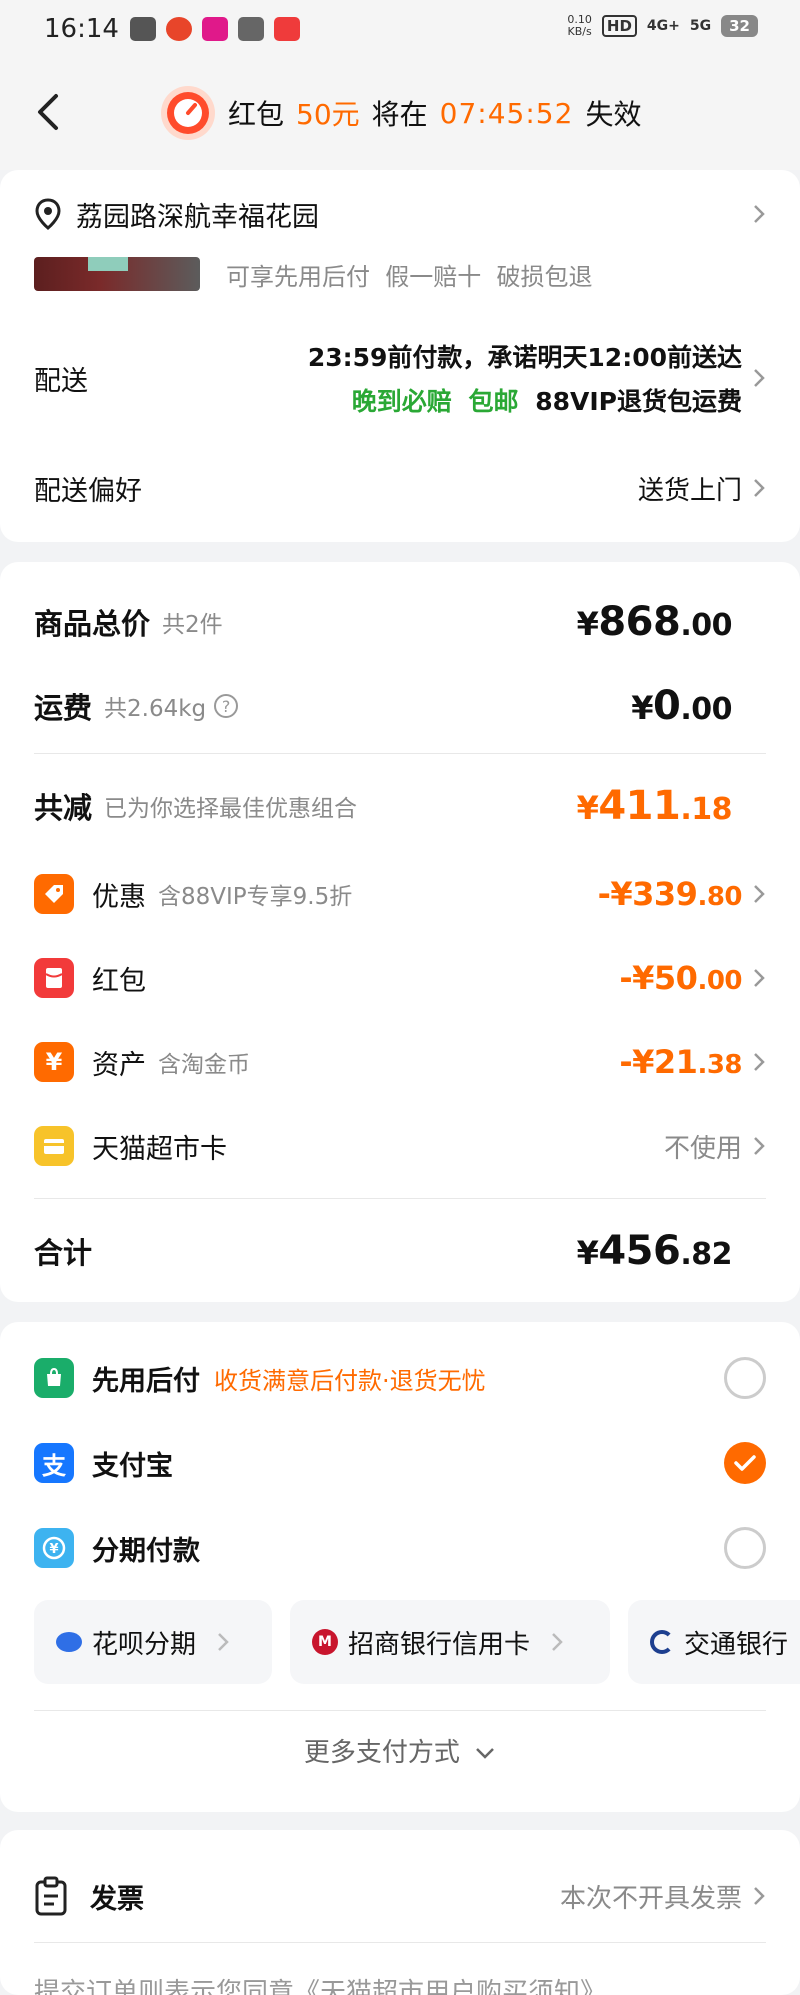 The height and width of the screenshot is (1995, 800). I want to click on delivery-preference-label: 配送偏好, so click(88, 491).